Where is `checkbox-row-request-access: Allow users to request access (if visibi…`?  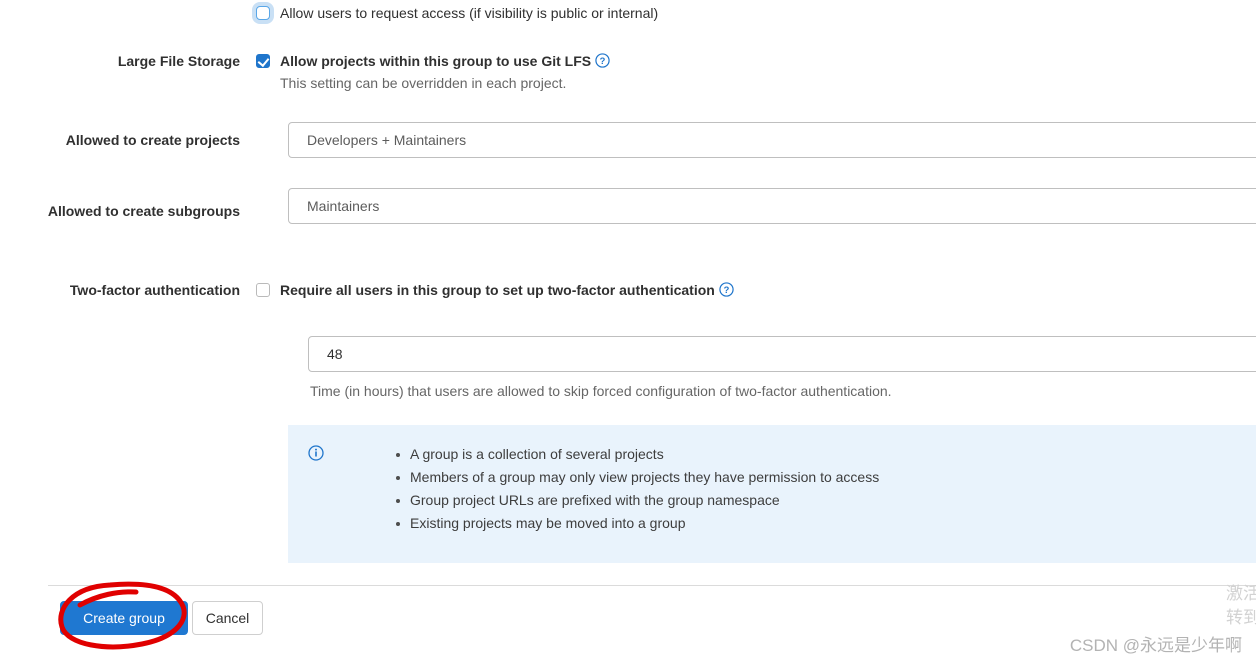 checkbox-row-request-access: Allow users to request access (if visibi… is located at coordinates (756, 13).